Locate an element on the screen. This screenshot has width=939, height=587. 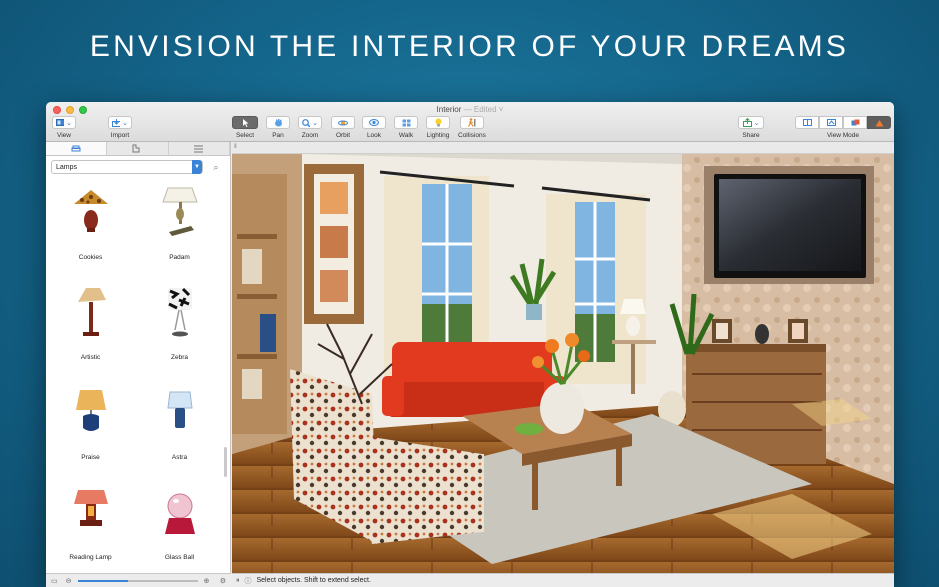
house-icon is located at coordinates (879, 122).